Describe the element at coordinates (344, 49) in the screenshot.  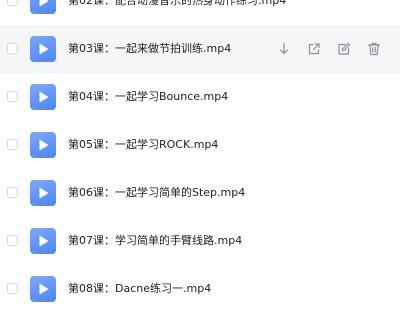
I see `edit-icon` at that location.